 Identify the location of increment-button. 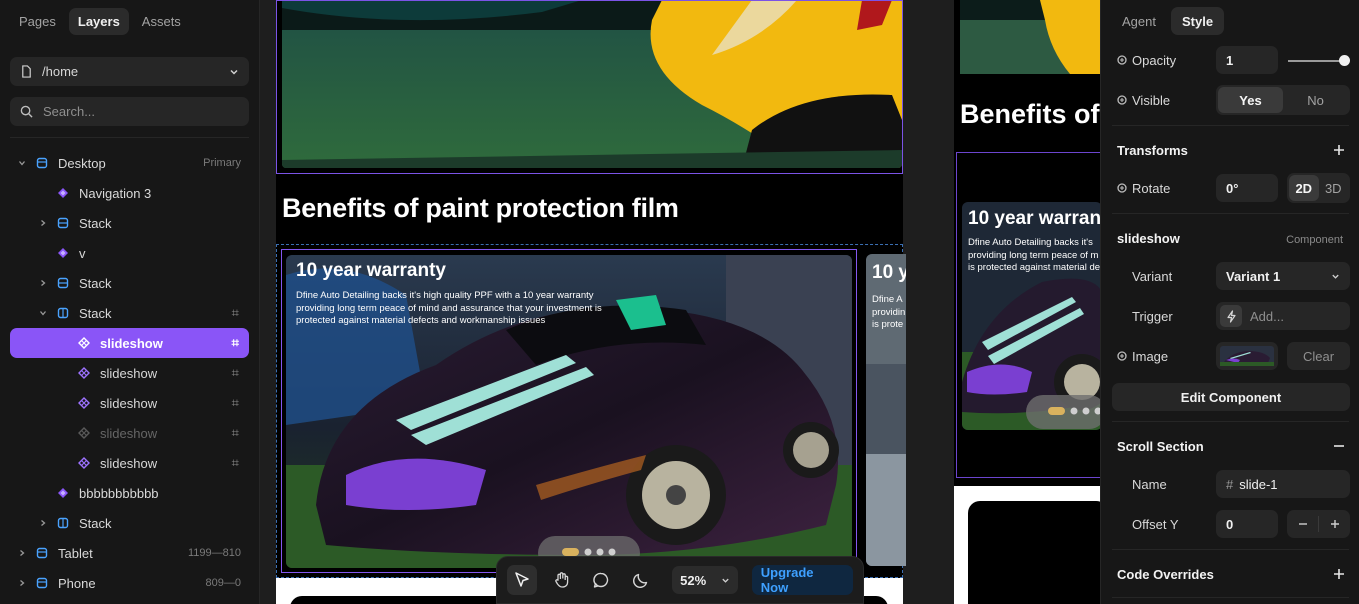
(1334, 524).